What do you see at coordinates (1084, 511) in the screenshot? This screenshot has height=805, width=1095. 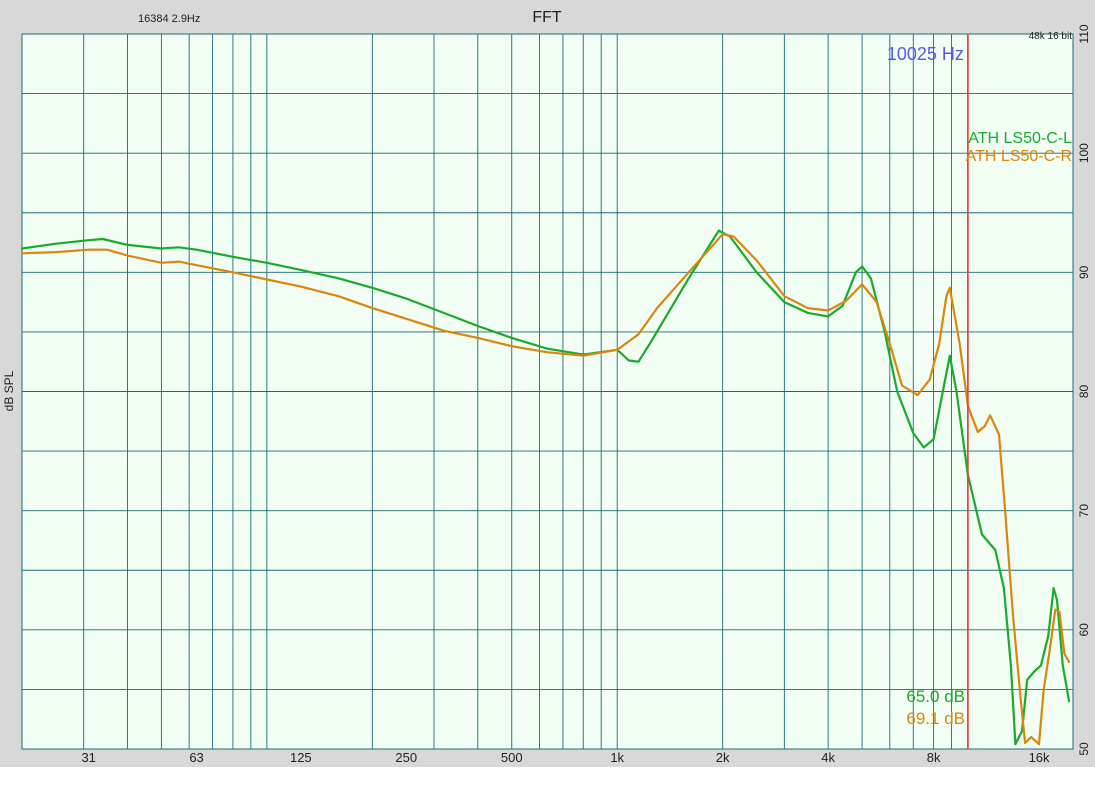 I see `y-tick-label: 70` at bounding box center [1084, 511].